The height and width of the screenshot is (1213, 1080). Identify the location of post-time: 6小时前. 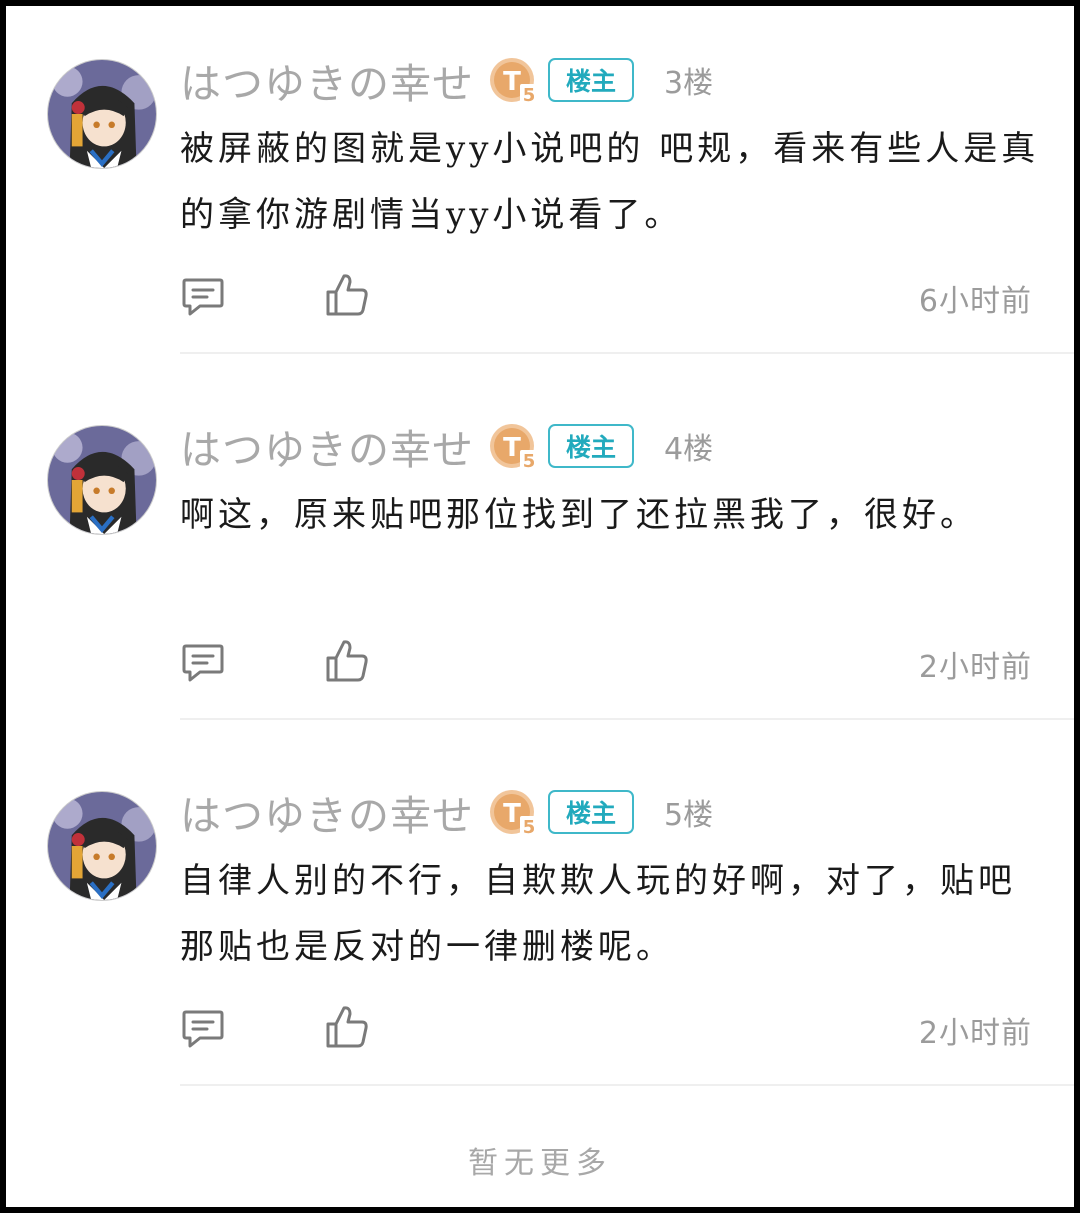
(975, 301).